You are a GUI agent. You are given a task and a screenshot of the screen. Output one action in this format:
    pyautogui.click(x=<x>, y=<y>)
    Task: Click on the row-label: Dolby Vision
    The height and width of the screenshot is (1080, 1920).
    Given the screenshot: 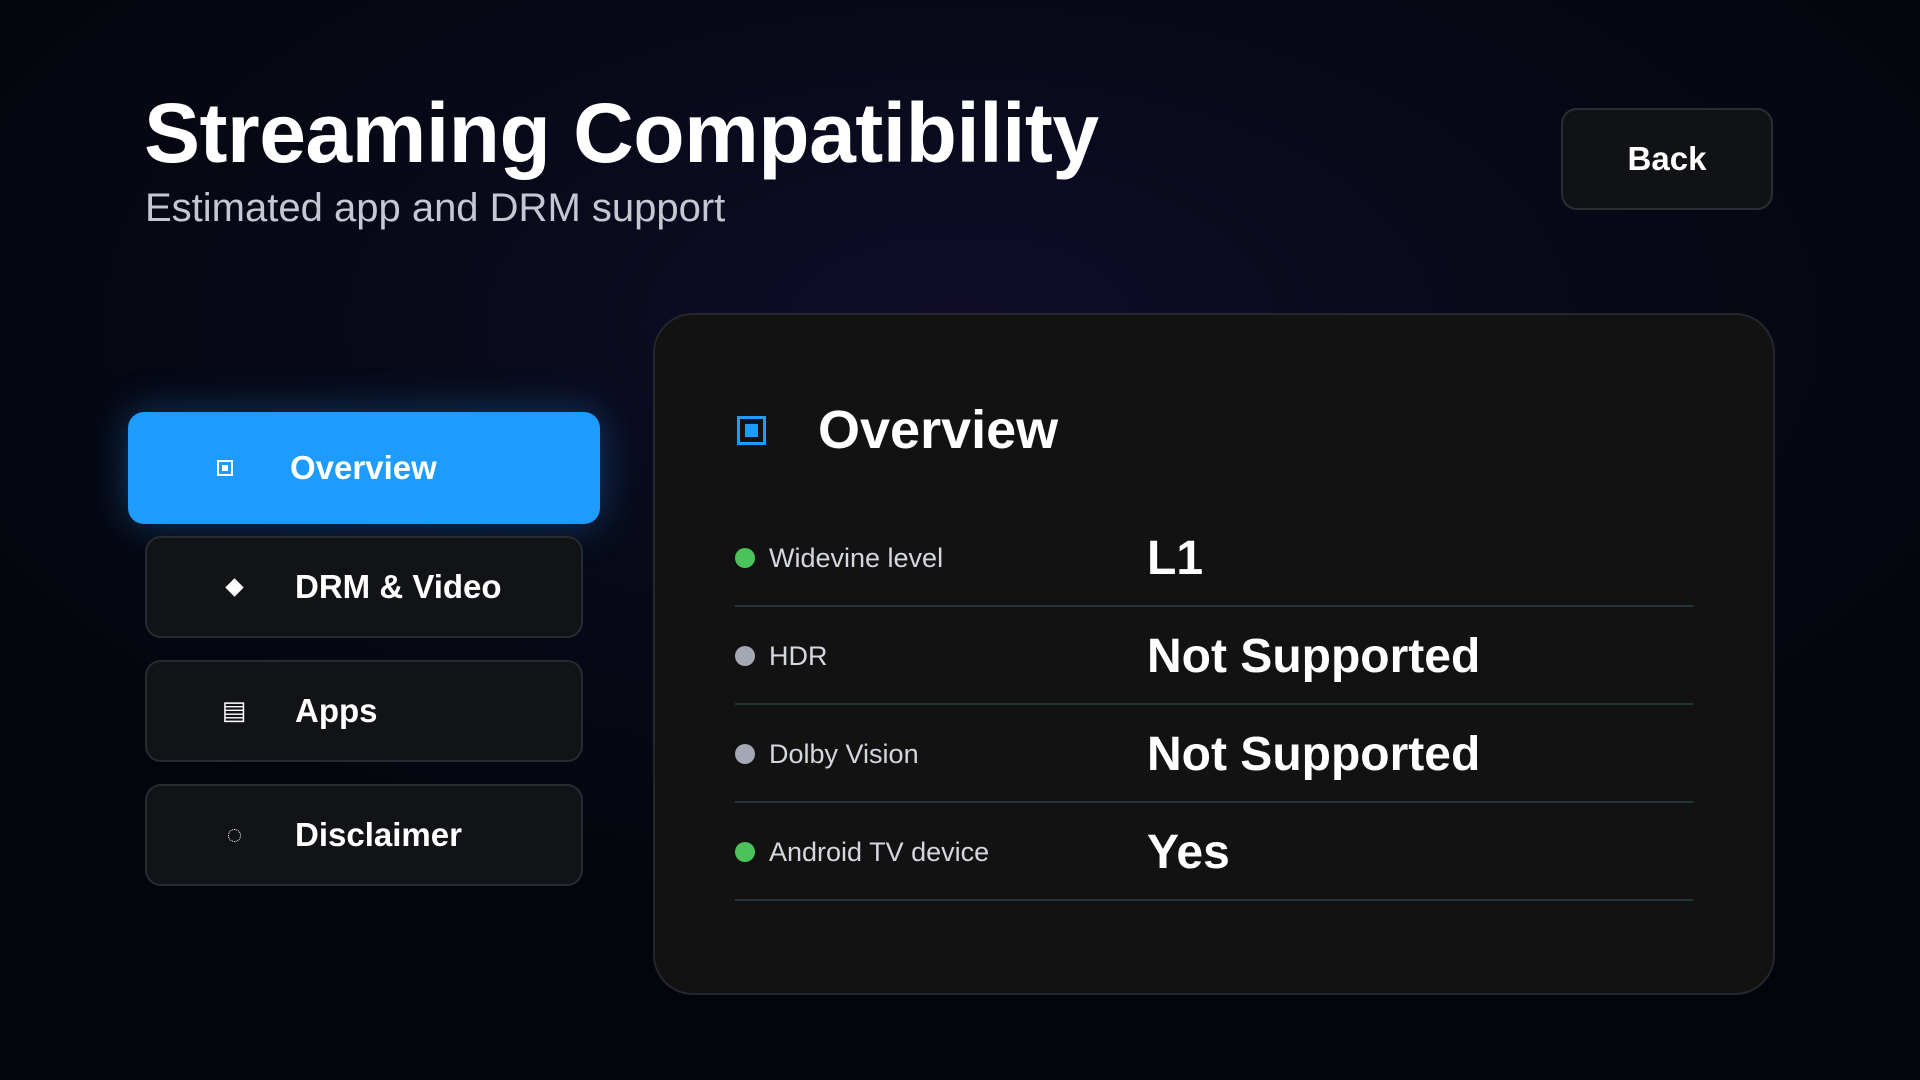 What is the action you would take?
    pyautogui.click(x=844, y=753)
    